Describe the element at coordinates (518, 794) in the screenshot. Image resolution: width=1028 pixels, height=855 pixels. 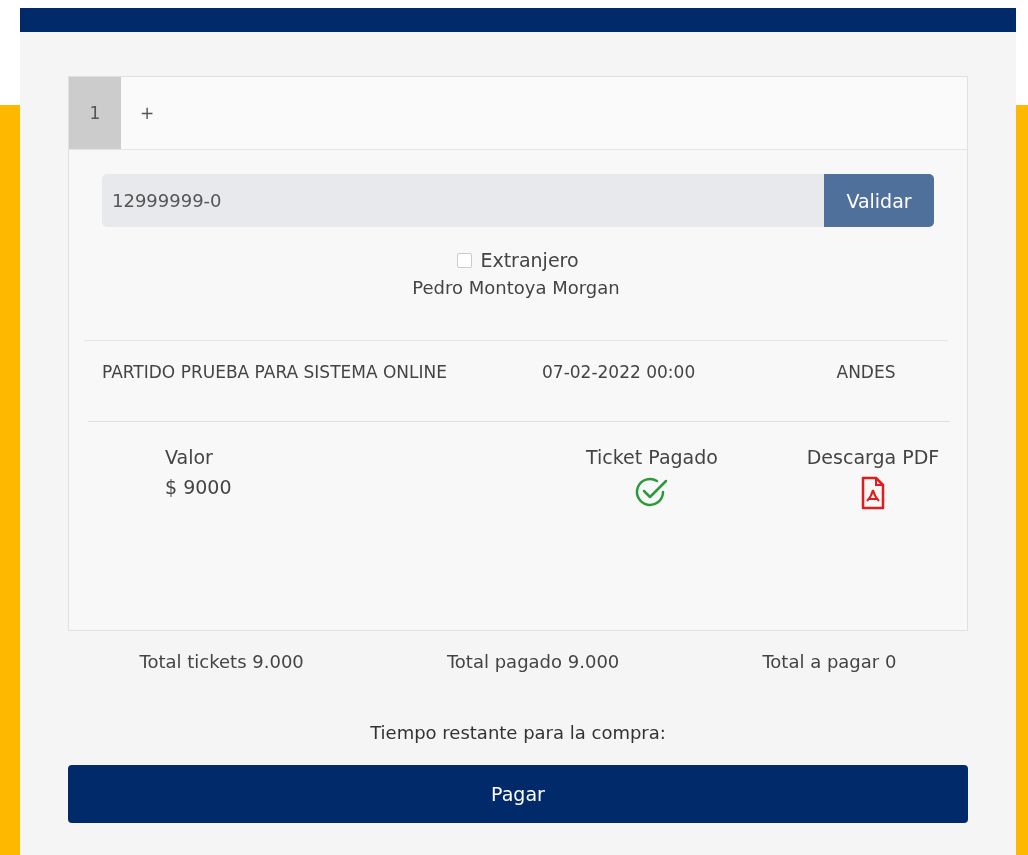
I see `pay-button: Pagar` at that location.